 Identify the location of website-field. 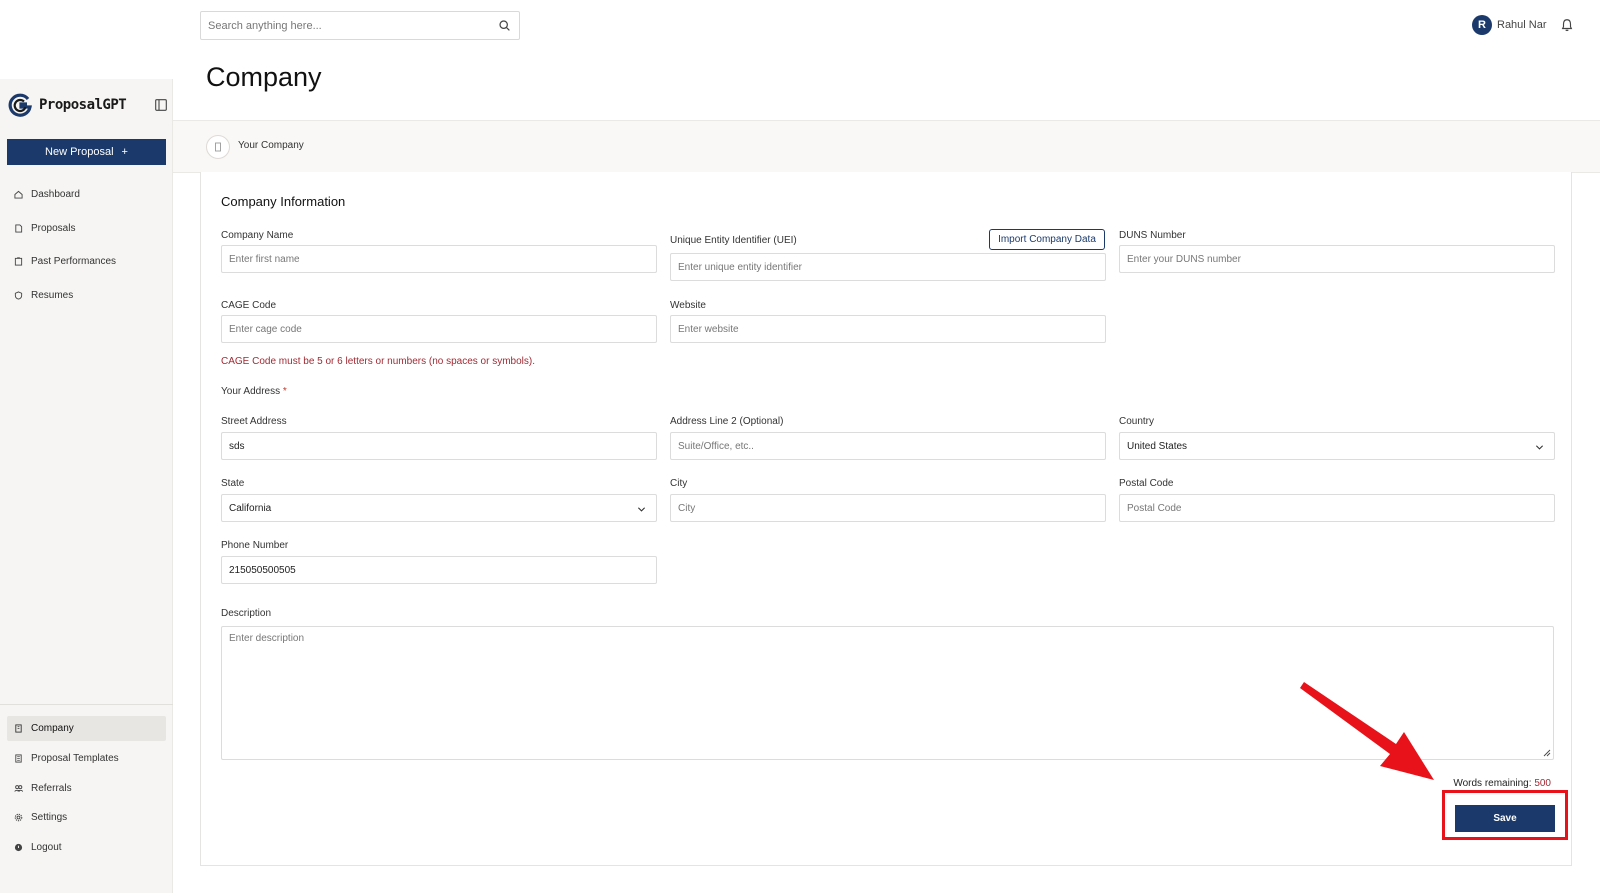
(888, 329).